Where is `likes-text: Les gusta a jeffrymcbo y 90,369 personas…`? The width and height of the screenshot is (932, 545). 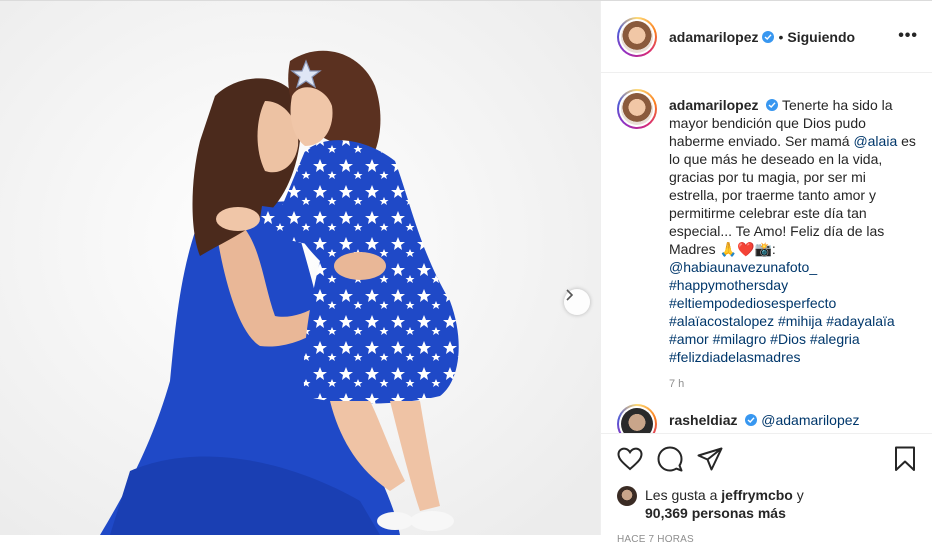
likes-text: Les gusta a jeffrymcbo y 90,369 personas… is located at coordinates (724, 504).